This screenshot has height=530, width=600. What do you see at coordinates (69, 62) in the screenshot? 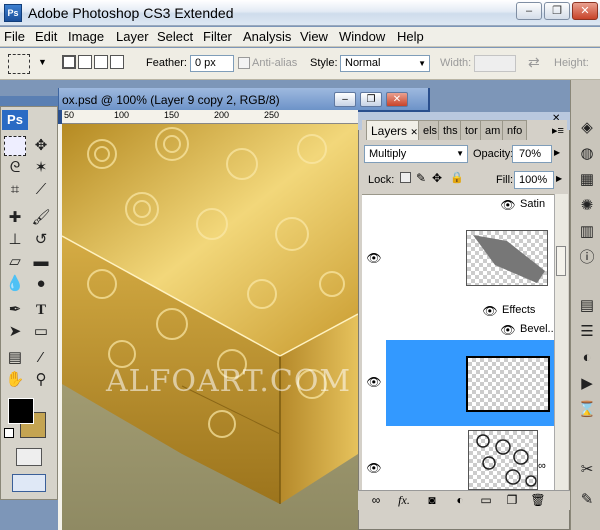
I see `new-selection-icon` at bounding box center [69, 62].